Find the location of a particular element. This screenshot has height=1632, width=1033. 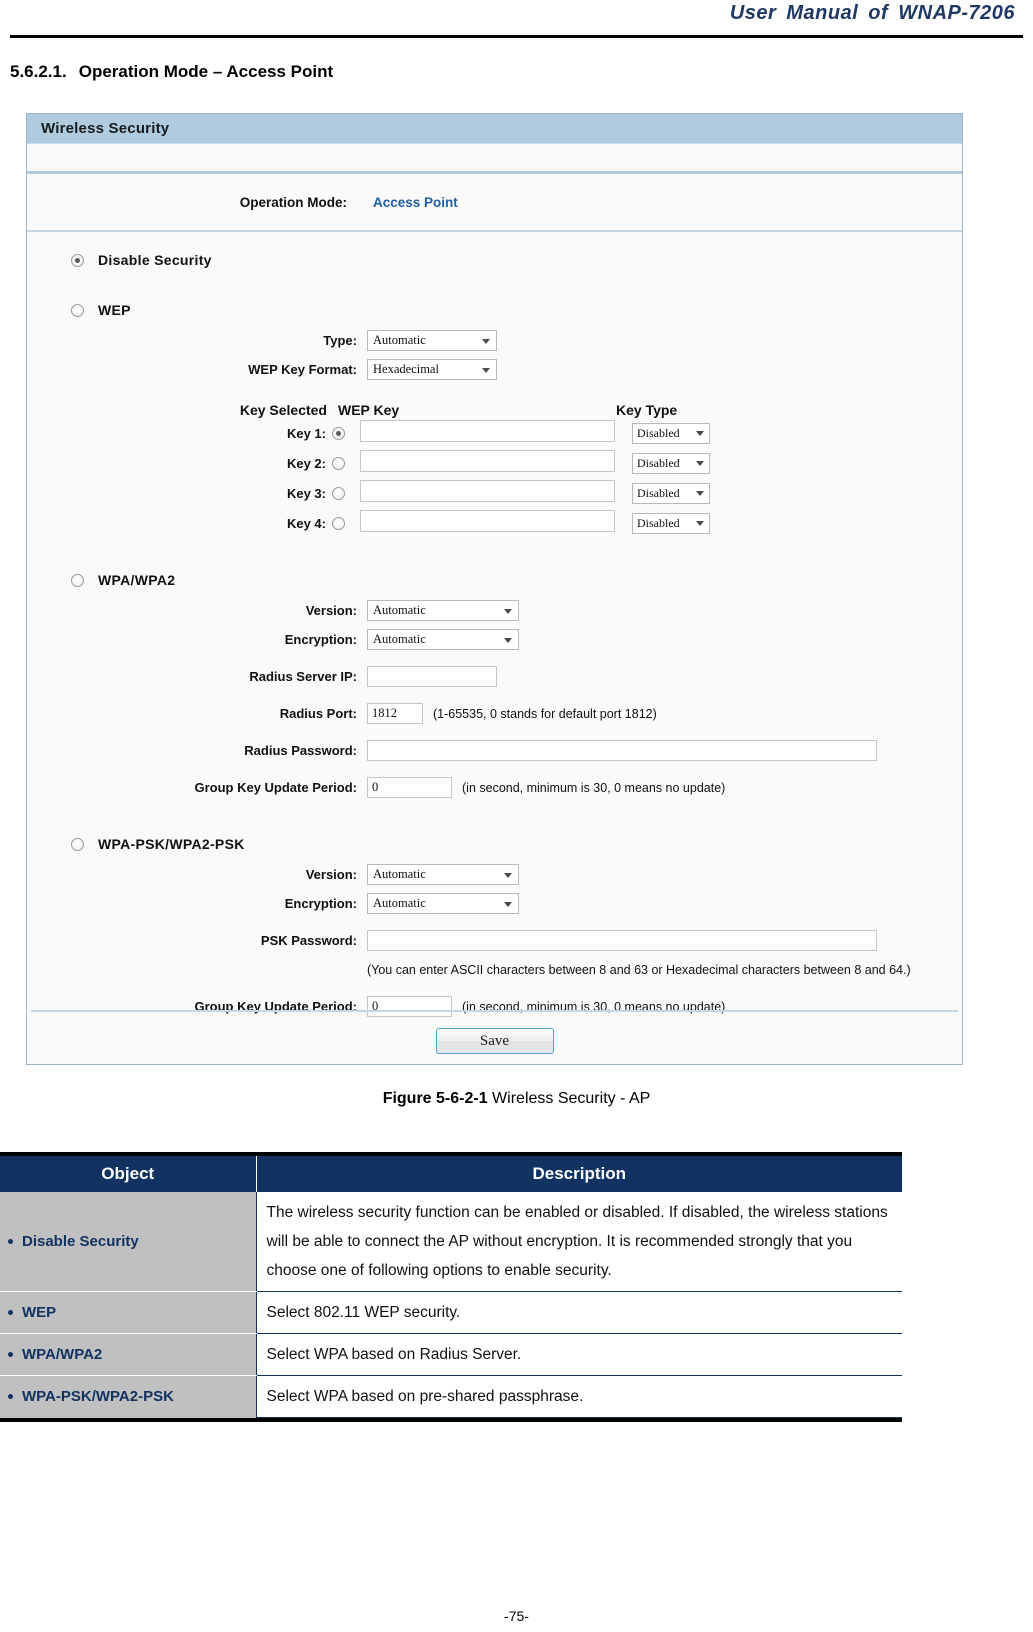

key-2-input is located at coordinates (487, 460).